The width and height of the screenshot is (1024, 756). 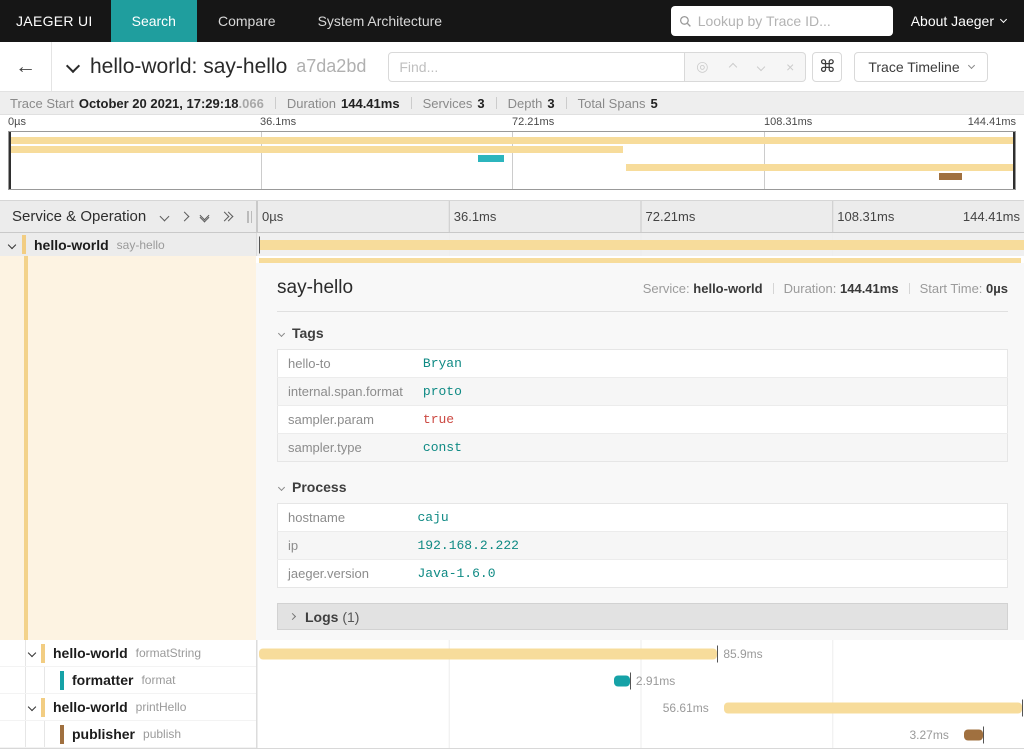 What do you see at coordinates (368, 517) in the screenshot?
I see `process-row: hostname caju` at bounding box center [368, 517].